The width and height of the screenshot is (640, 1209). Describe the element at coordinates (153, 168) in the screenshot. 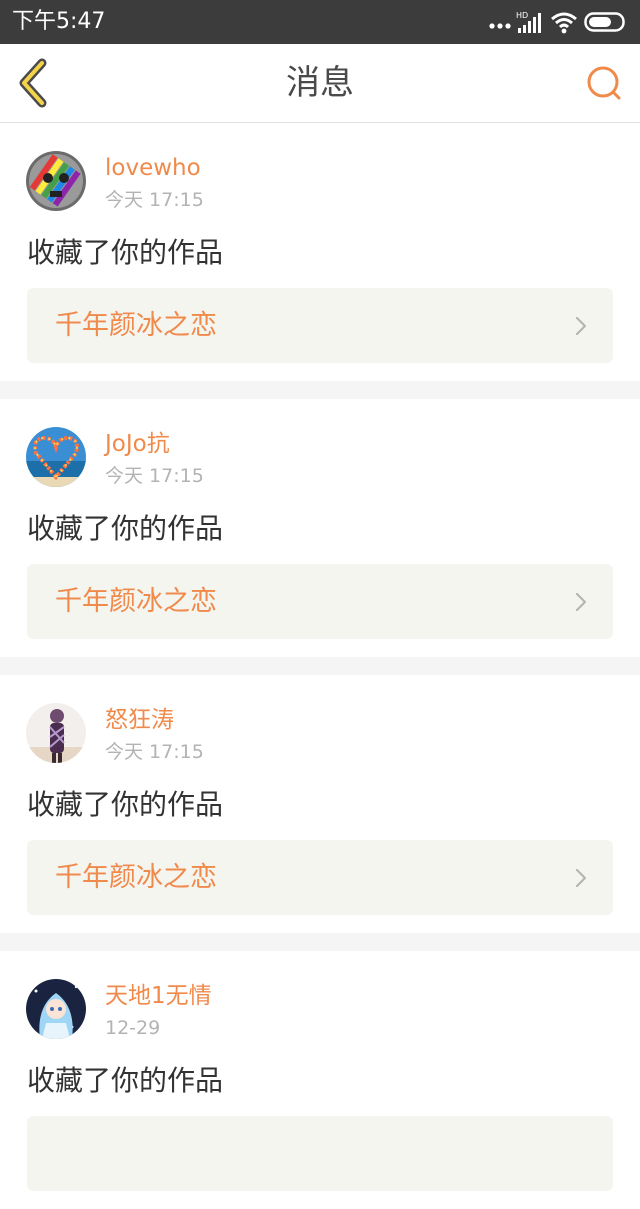

I see `user-name: lovewho` at that location.